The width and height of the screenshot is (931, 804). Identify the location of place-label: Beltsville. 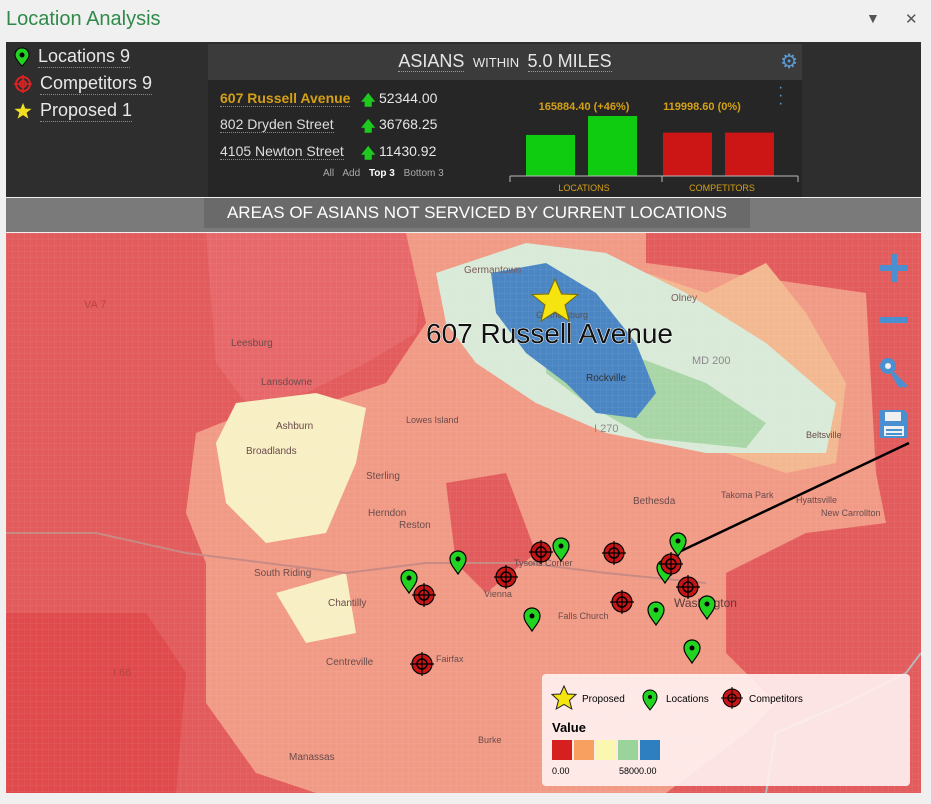
(824, 435).